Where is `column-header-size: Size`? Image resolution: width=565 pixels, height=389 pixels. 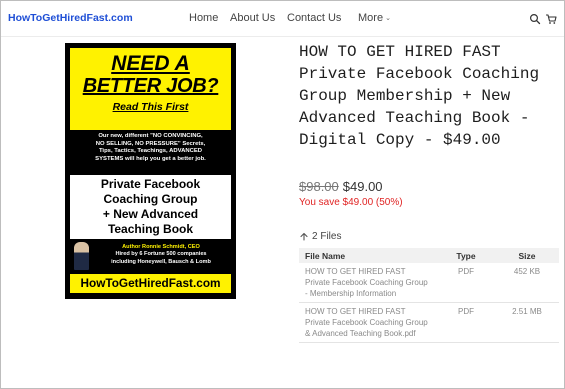
column-header-size: Size is located at coordinates (527, 255).